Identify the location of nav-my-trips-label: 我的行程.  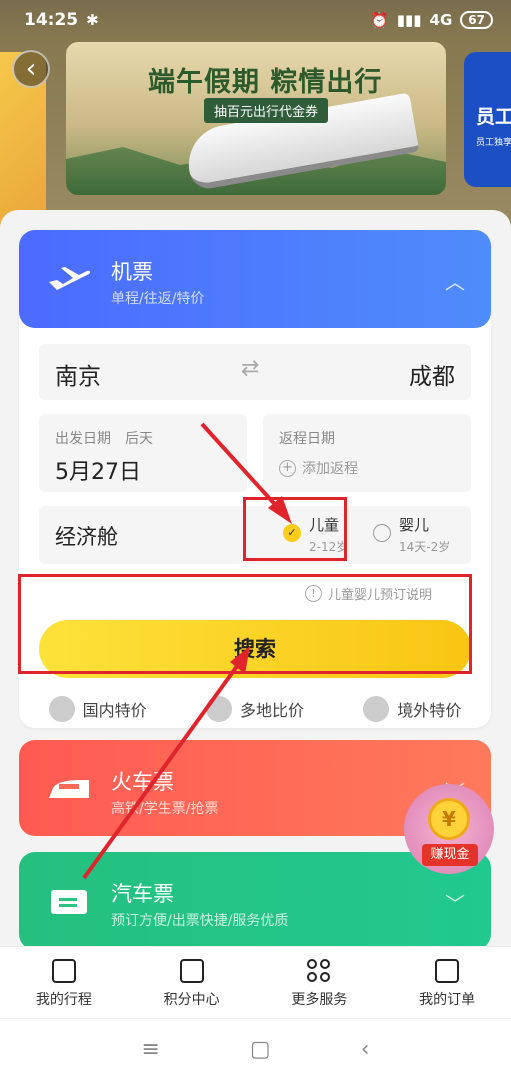
(63, 1000).